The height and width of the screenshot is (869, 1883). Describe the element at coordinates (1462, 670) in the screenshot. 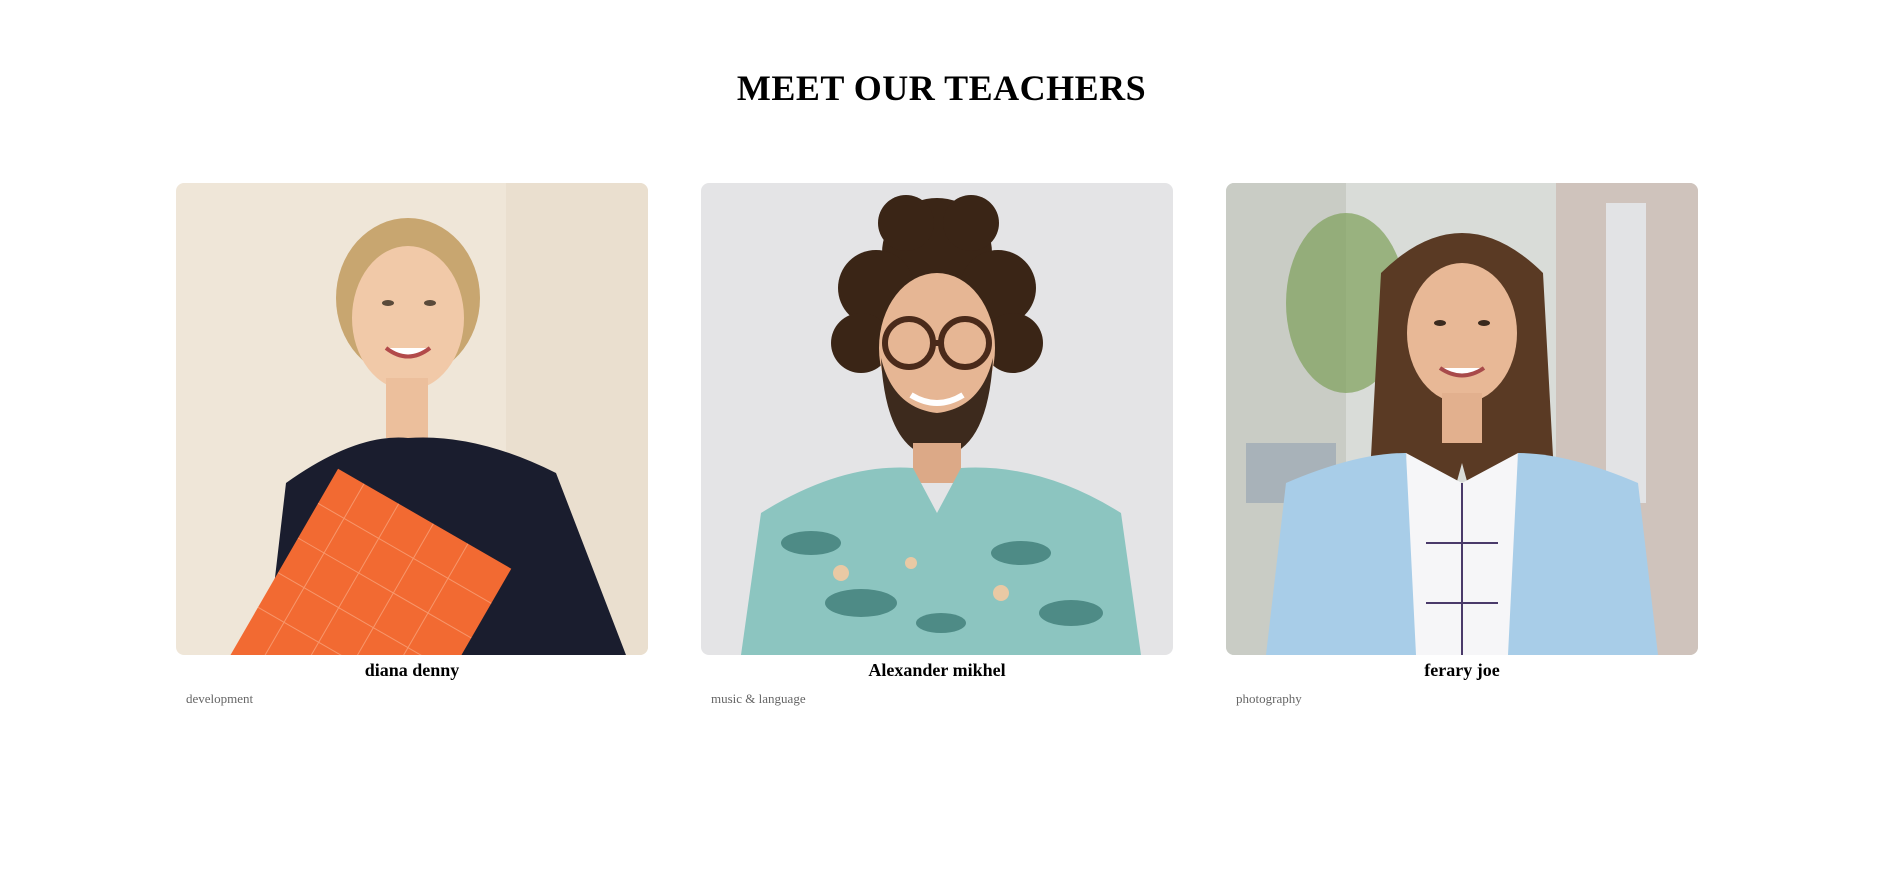

I see `teacher-name: ferary joe` at that location.